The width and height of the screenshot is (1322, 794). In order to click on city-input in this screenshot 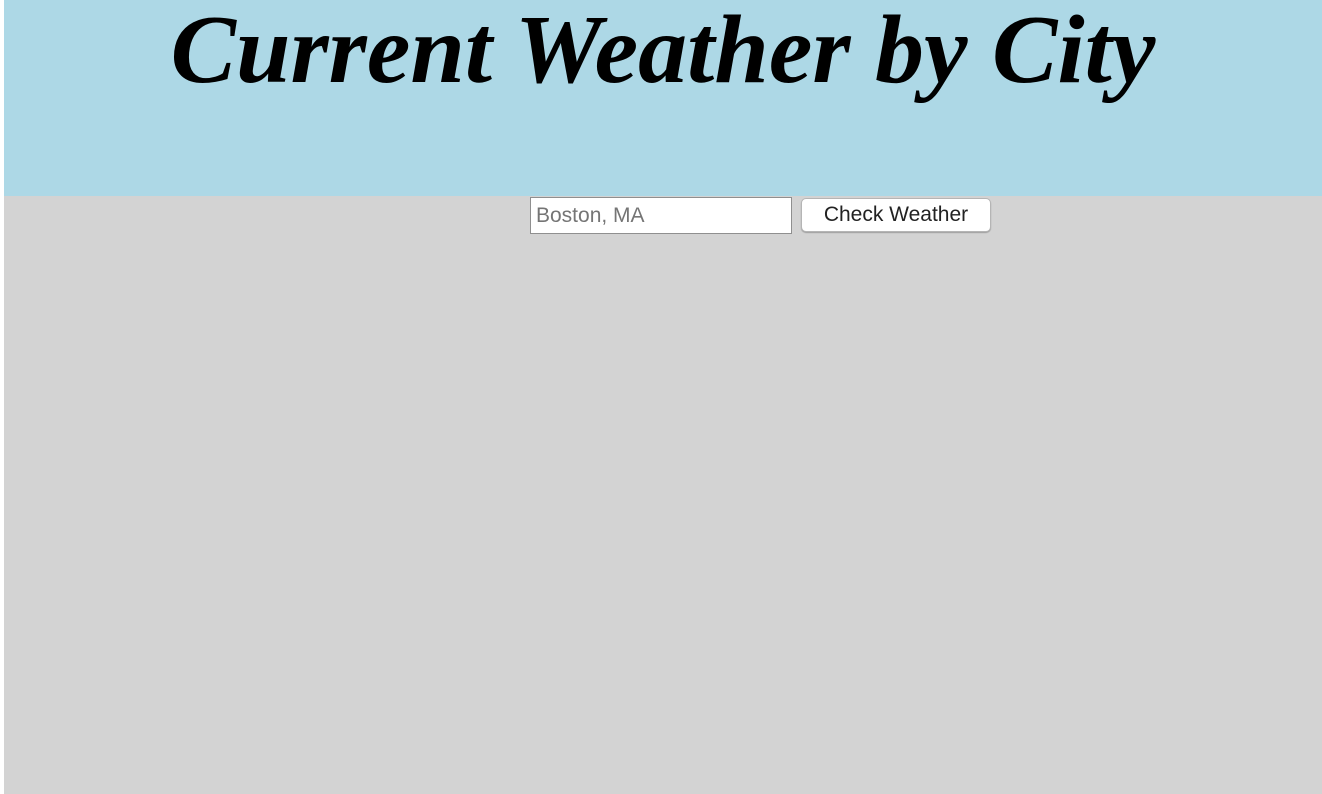, I will do `click(661, 215)`.